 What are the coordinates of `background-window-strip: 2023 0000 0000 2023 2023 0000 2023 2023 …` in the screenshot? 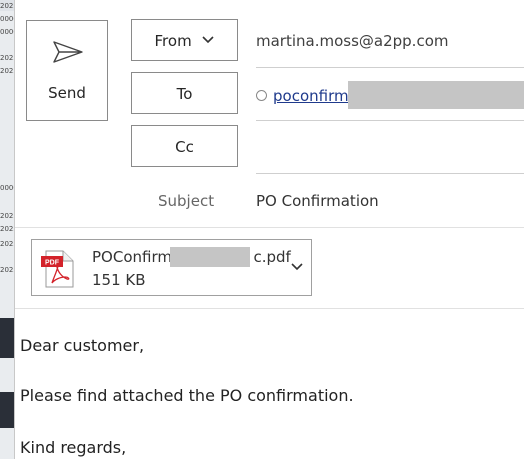 It's located at (7, 229).